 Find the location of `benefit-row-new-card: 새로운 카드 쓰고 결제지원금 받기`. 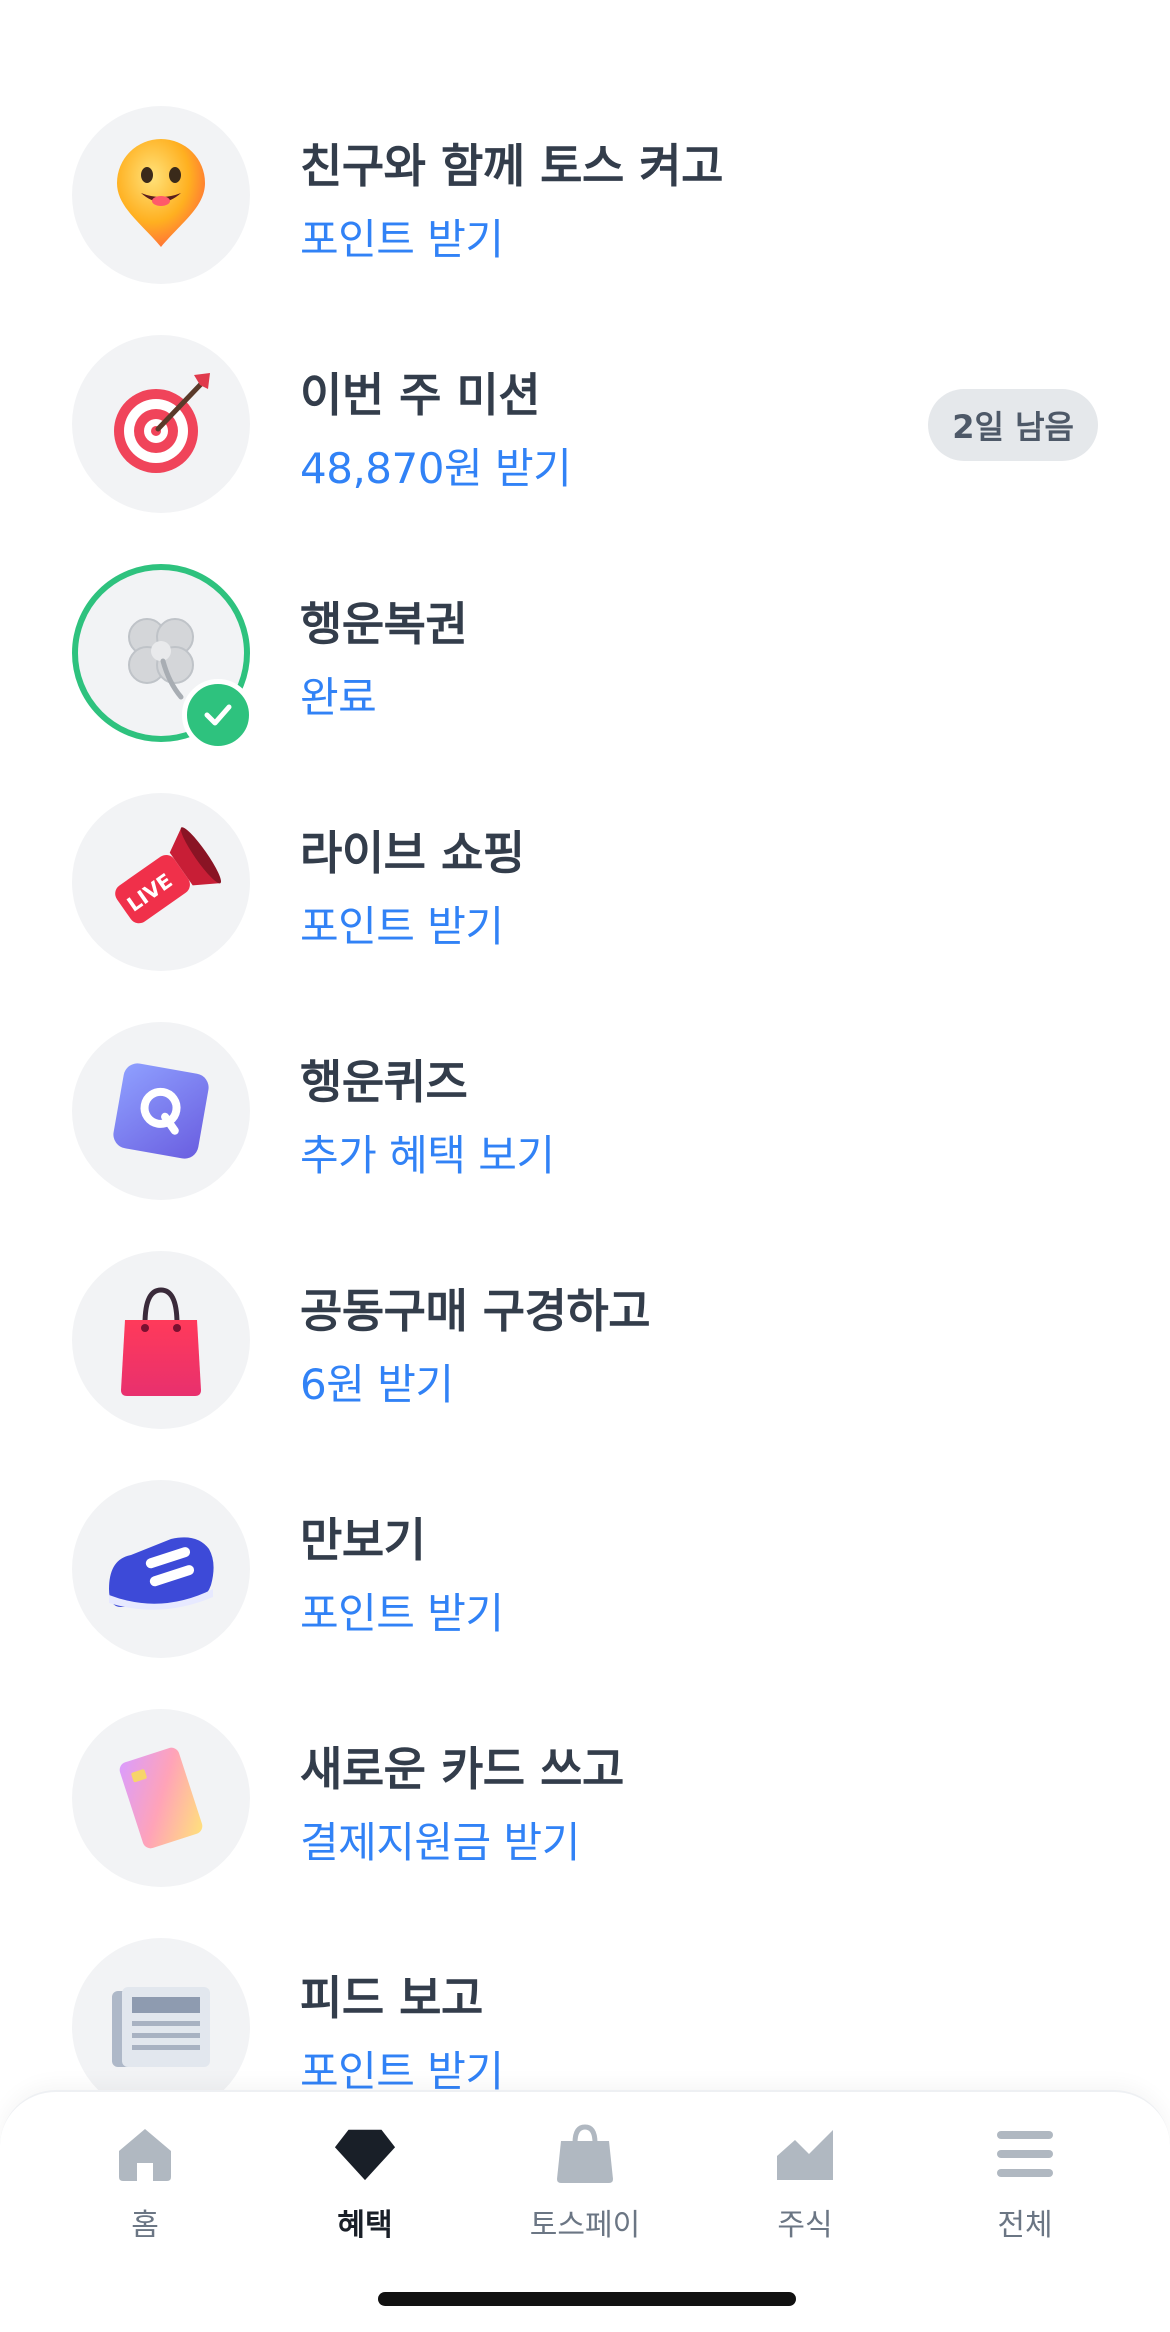

benefit-row-new-card: 새로운 카드 쓰고 결제지원금 받기 is located at coordinates (585, 1823).